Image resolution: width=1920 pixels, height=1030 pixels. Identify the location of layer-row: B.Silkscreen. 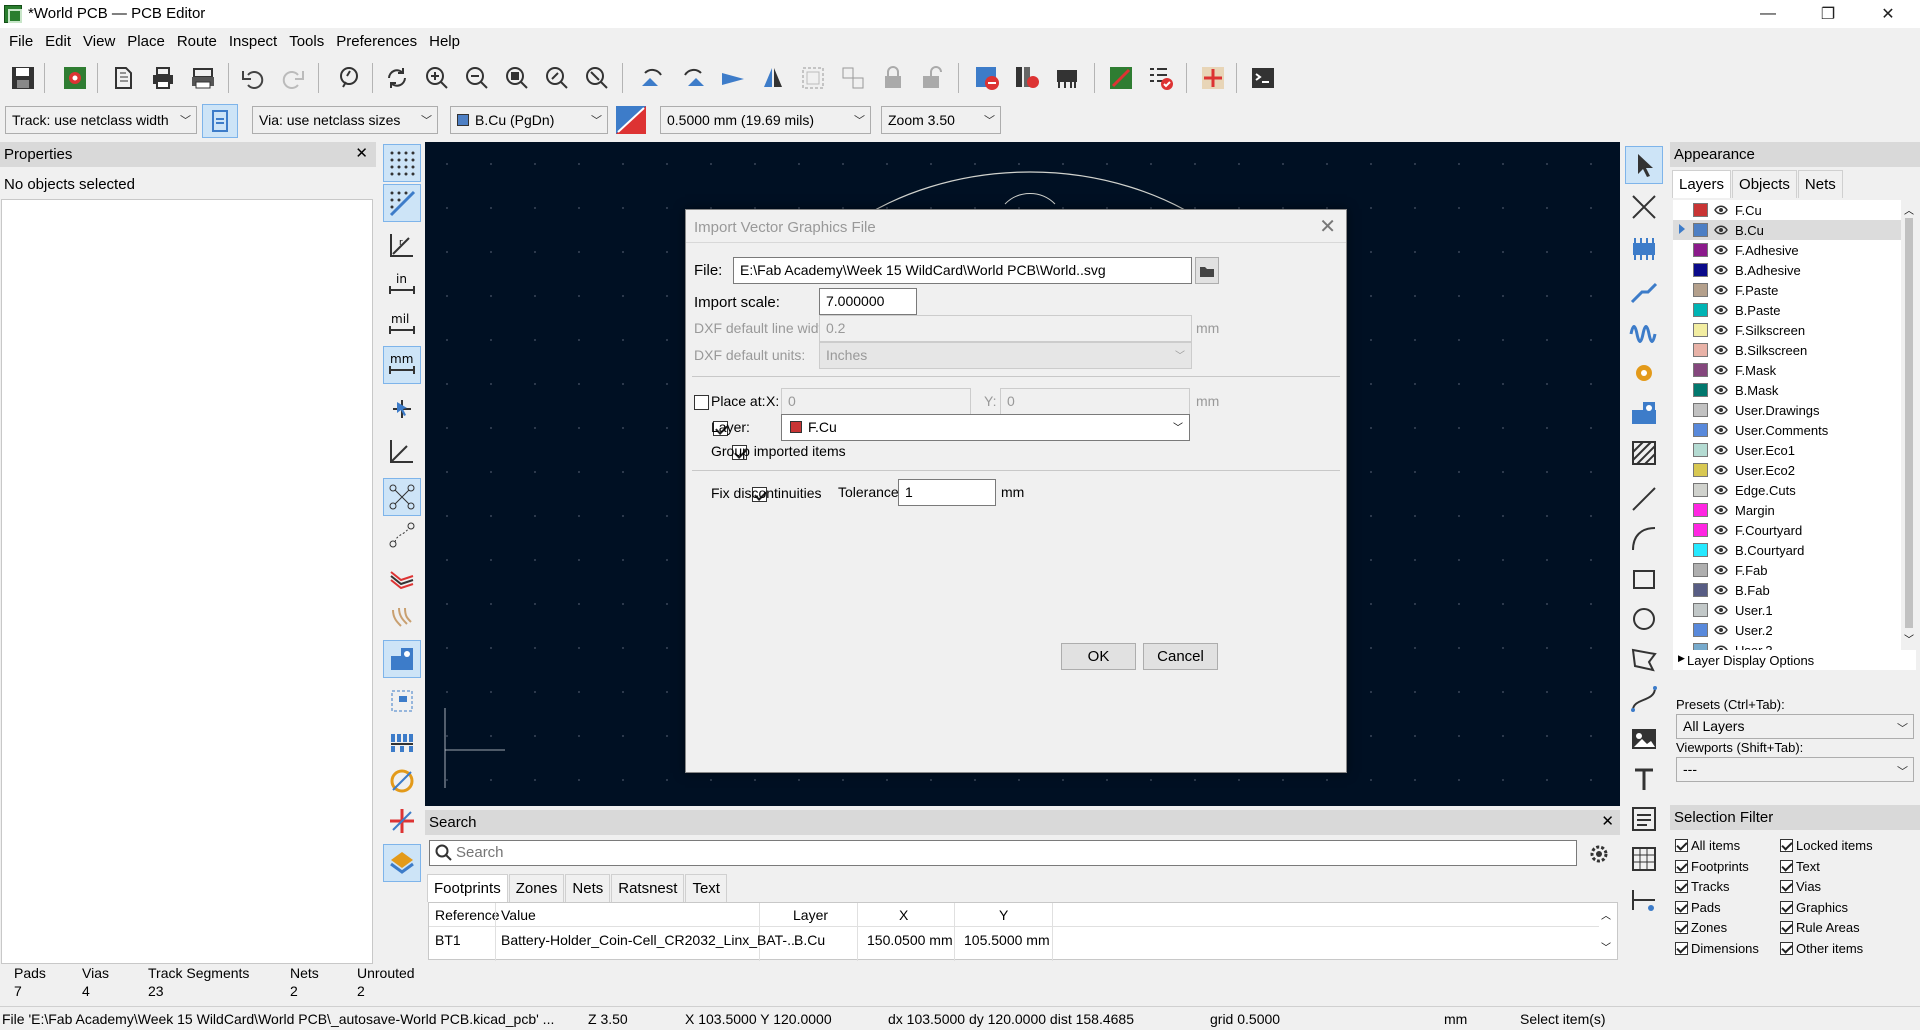
(1787, 350).